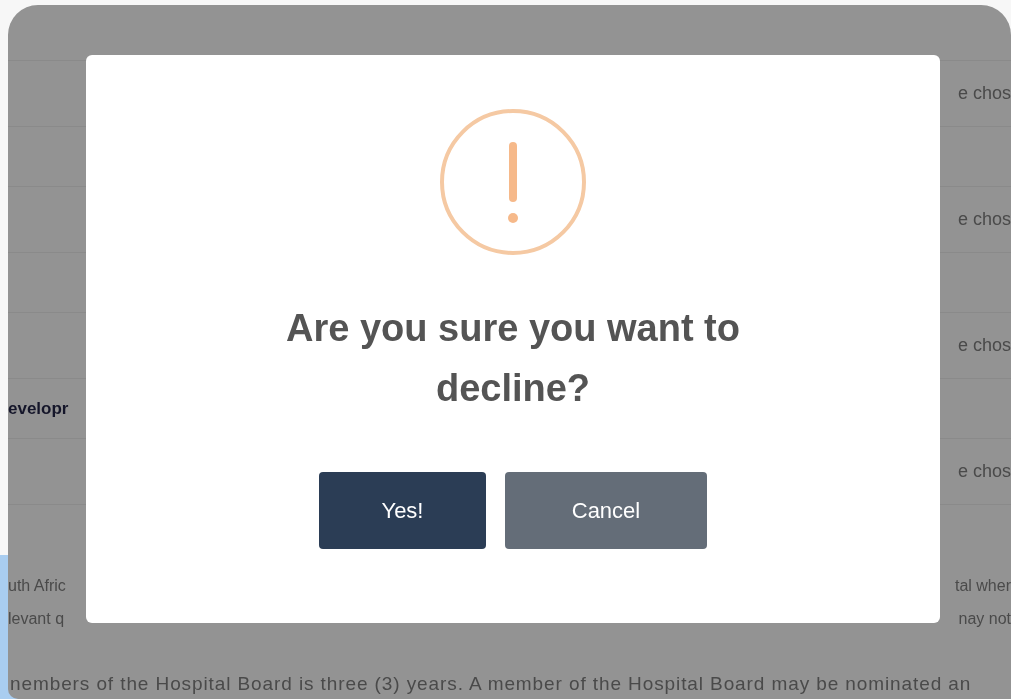 The height and width of the screenshot is (699, 1011). Describe the element at coordinates (491, 684) in the screenshot. I see `paragraph-text: nembers of the Hospital Board is three (3) years. A member of the Hospital Board may be nominated an` at that location.